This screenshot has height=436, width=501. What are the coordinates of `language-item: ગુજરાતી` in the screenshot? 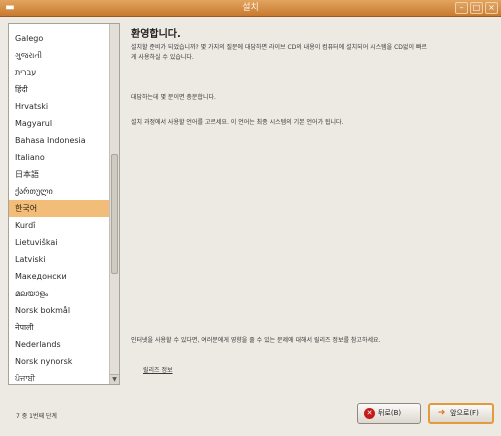 It's located at (59, 55).